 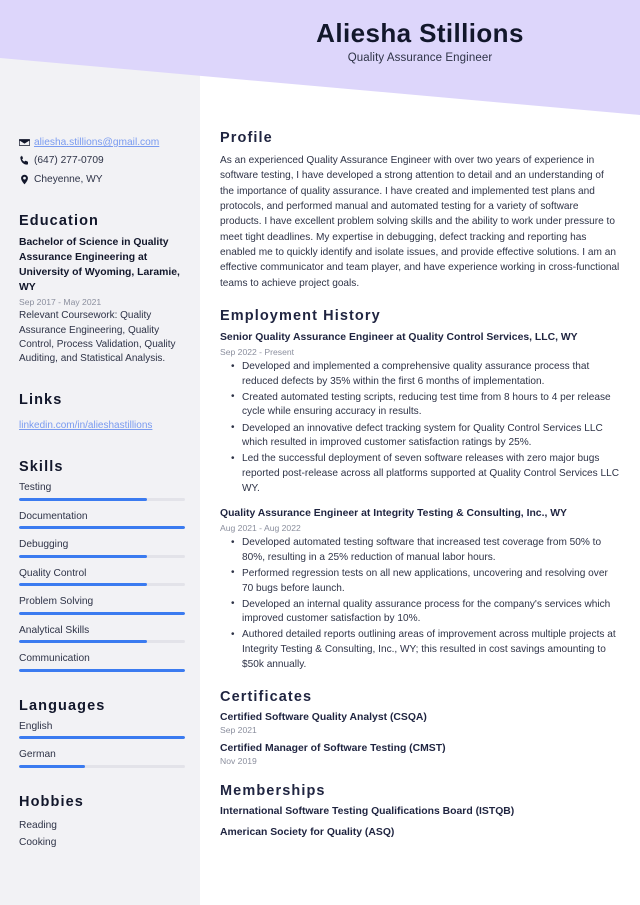 What do you see at coordinates (59, 221) in the screenshot?
I see `education-heading: Education` at bounding box center [59, 221].